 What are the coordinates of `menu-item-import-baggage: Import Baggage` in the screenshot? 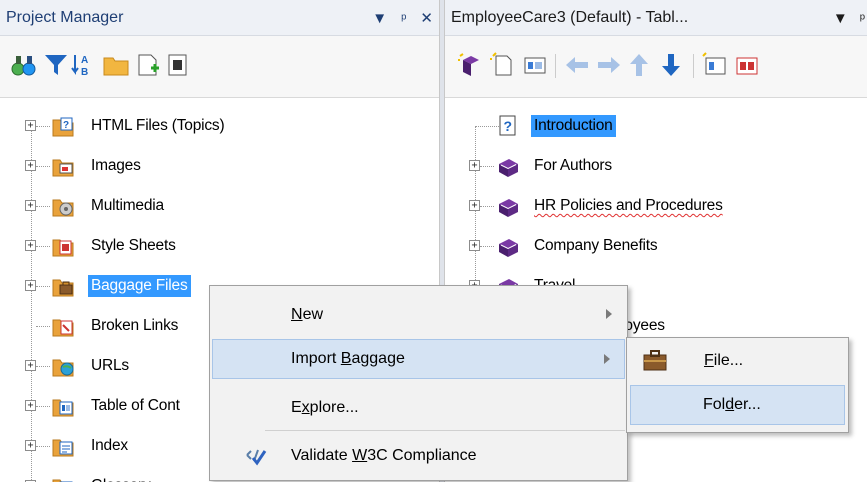 It's located at (418, 359).